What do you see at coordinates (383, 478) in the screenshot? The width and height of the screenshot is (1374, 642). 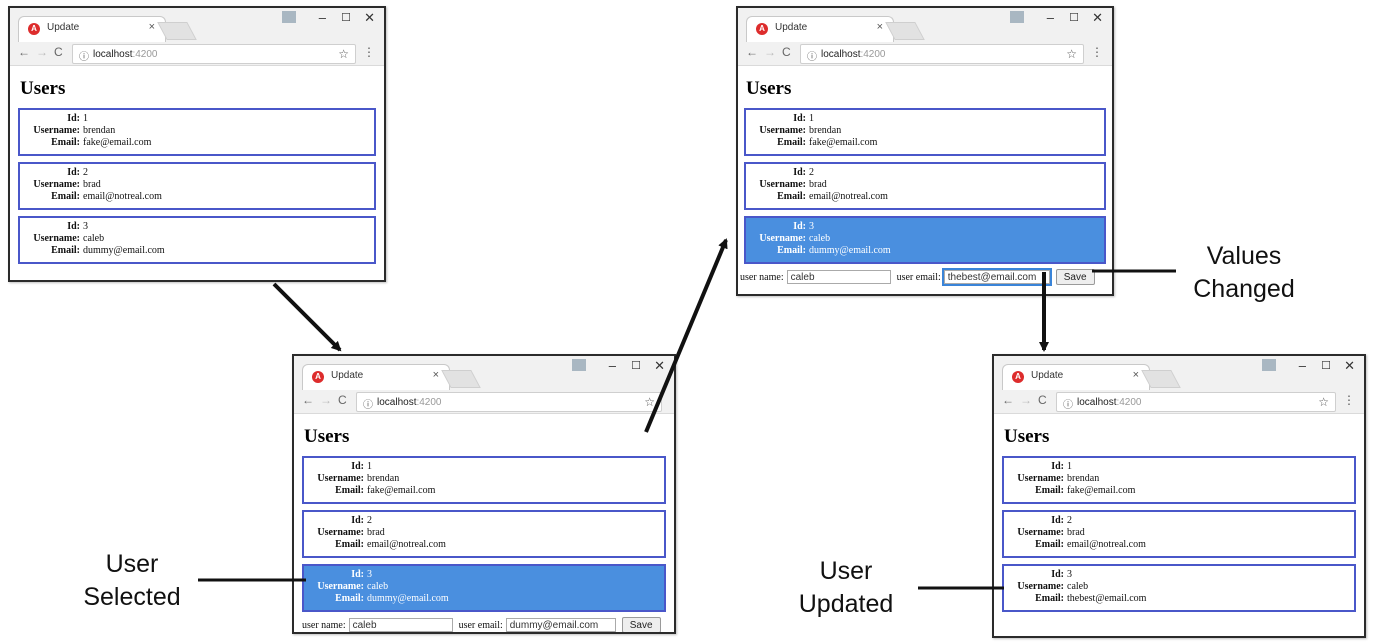 I see `user-username: brendan` at bounding box center [383, 478].